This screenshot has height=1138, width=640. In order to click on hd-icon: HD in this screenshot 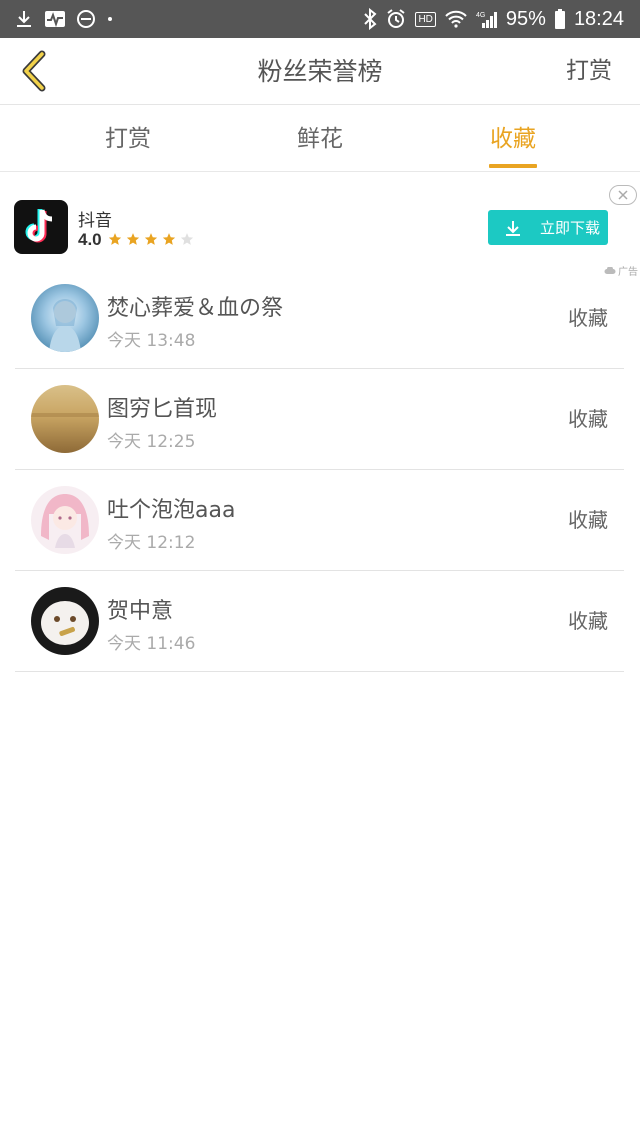, I will do `click(425, 19)`.